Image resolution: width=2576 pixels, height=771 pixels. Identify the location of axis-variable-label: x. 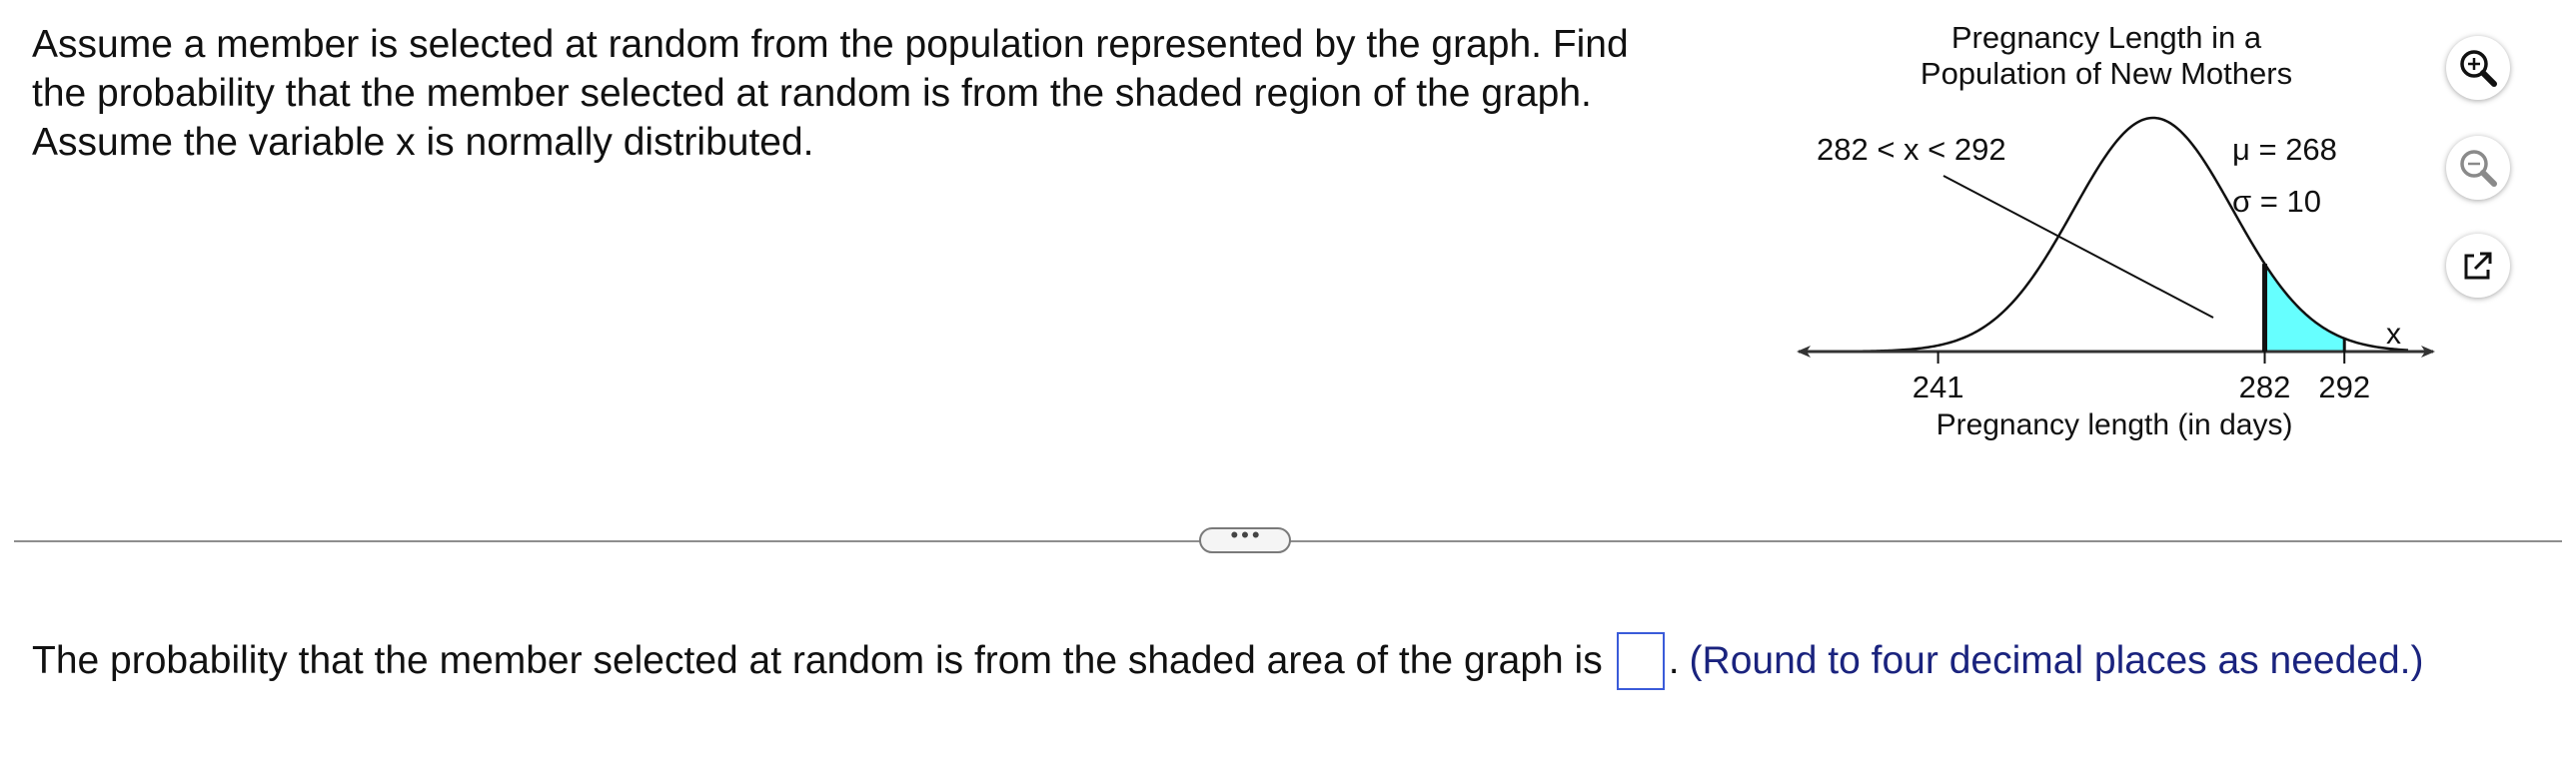
(2393, 334).